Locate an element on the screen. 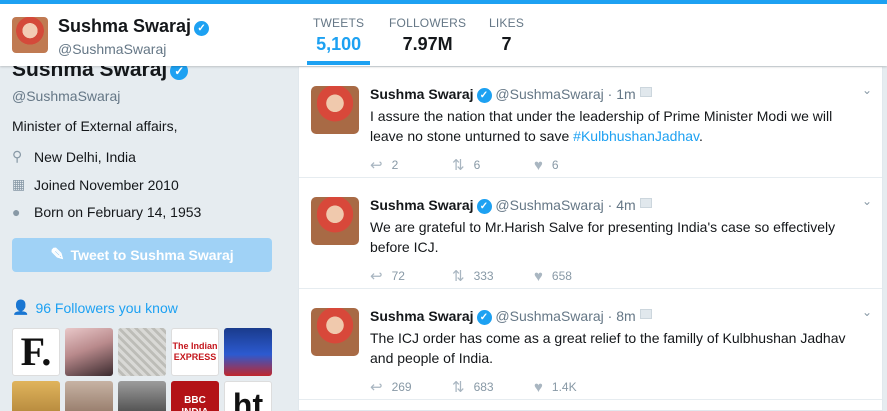 The width and height of the screenshot is (887, 411). calendar-icon: ▦ is located at coordinates (19, 184).